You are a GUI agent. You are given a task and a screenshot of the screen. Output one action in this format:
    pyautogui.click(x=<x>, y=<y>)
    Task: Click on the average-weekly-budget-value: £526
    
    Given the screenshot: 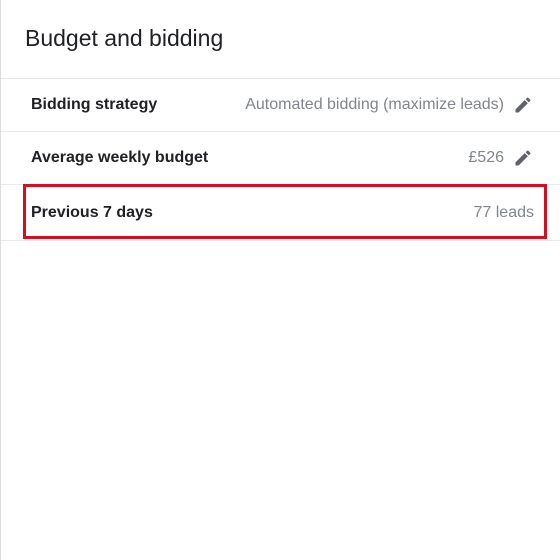 What is the action you would take?
    pyautogui.click(x=486, y=157)
    